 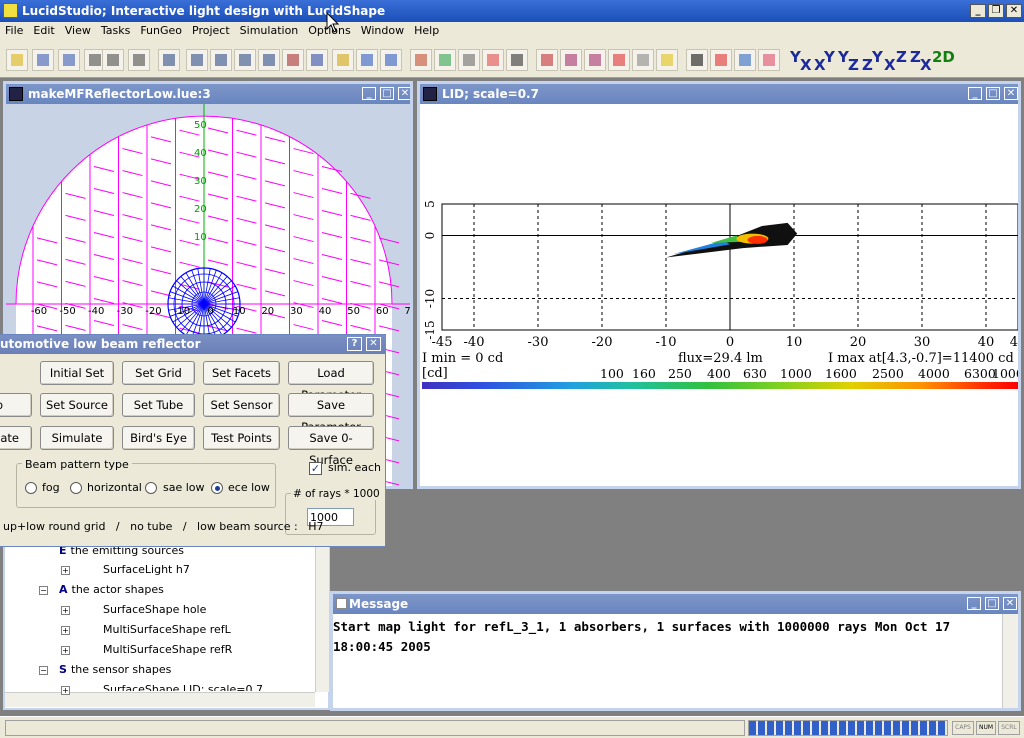 What do you see at coordinates (317, 60) in the screenshot?
I see `text-ab-icon` at bounding box center [317, 60].